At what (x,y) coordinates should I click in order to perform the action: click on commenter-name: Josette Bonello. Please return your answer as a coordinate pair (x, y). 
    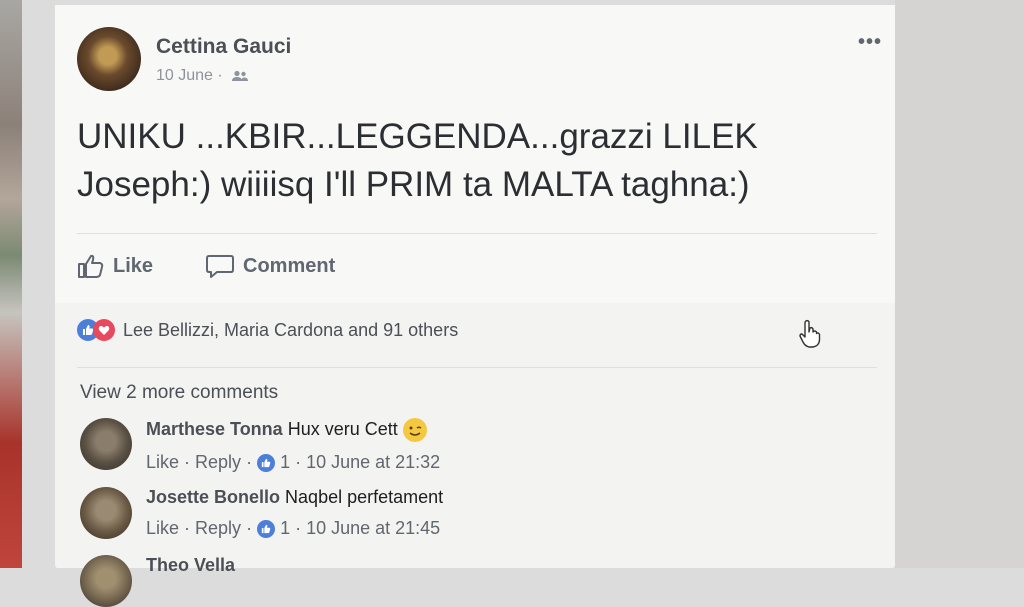
    Looking at the image, I should click on (213, 497).